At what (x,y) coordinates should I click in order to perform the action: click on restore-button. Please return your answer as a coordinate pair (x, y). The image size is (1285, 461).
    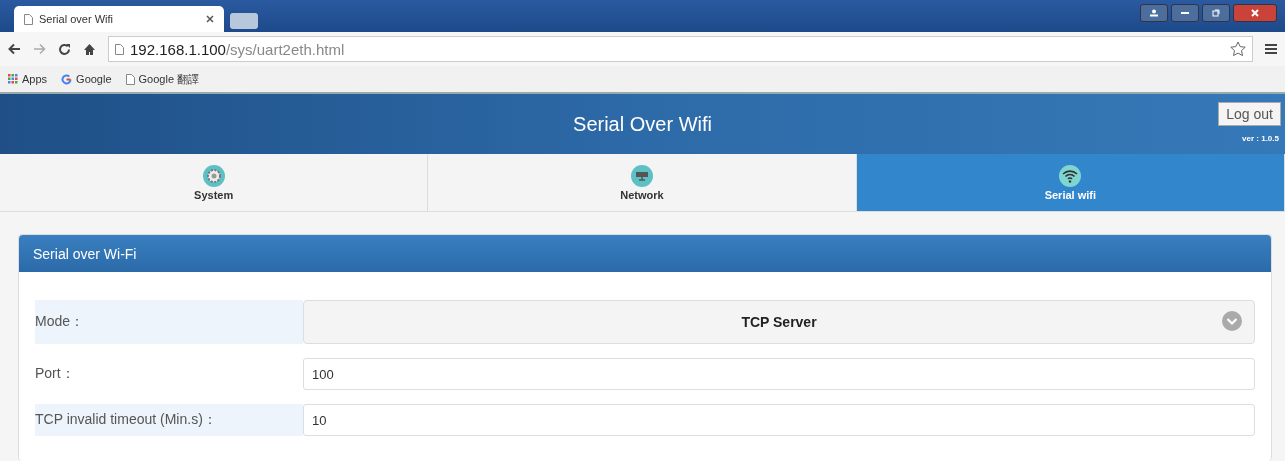
    Looking at the image, I should click on (1216, 13).